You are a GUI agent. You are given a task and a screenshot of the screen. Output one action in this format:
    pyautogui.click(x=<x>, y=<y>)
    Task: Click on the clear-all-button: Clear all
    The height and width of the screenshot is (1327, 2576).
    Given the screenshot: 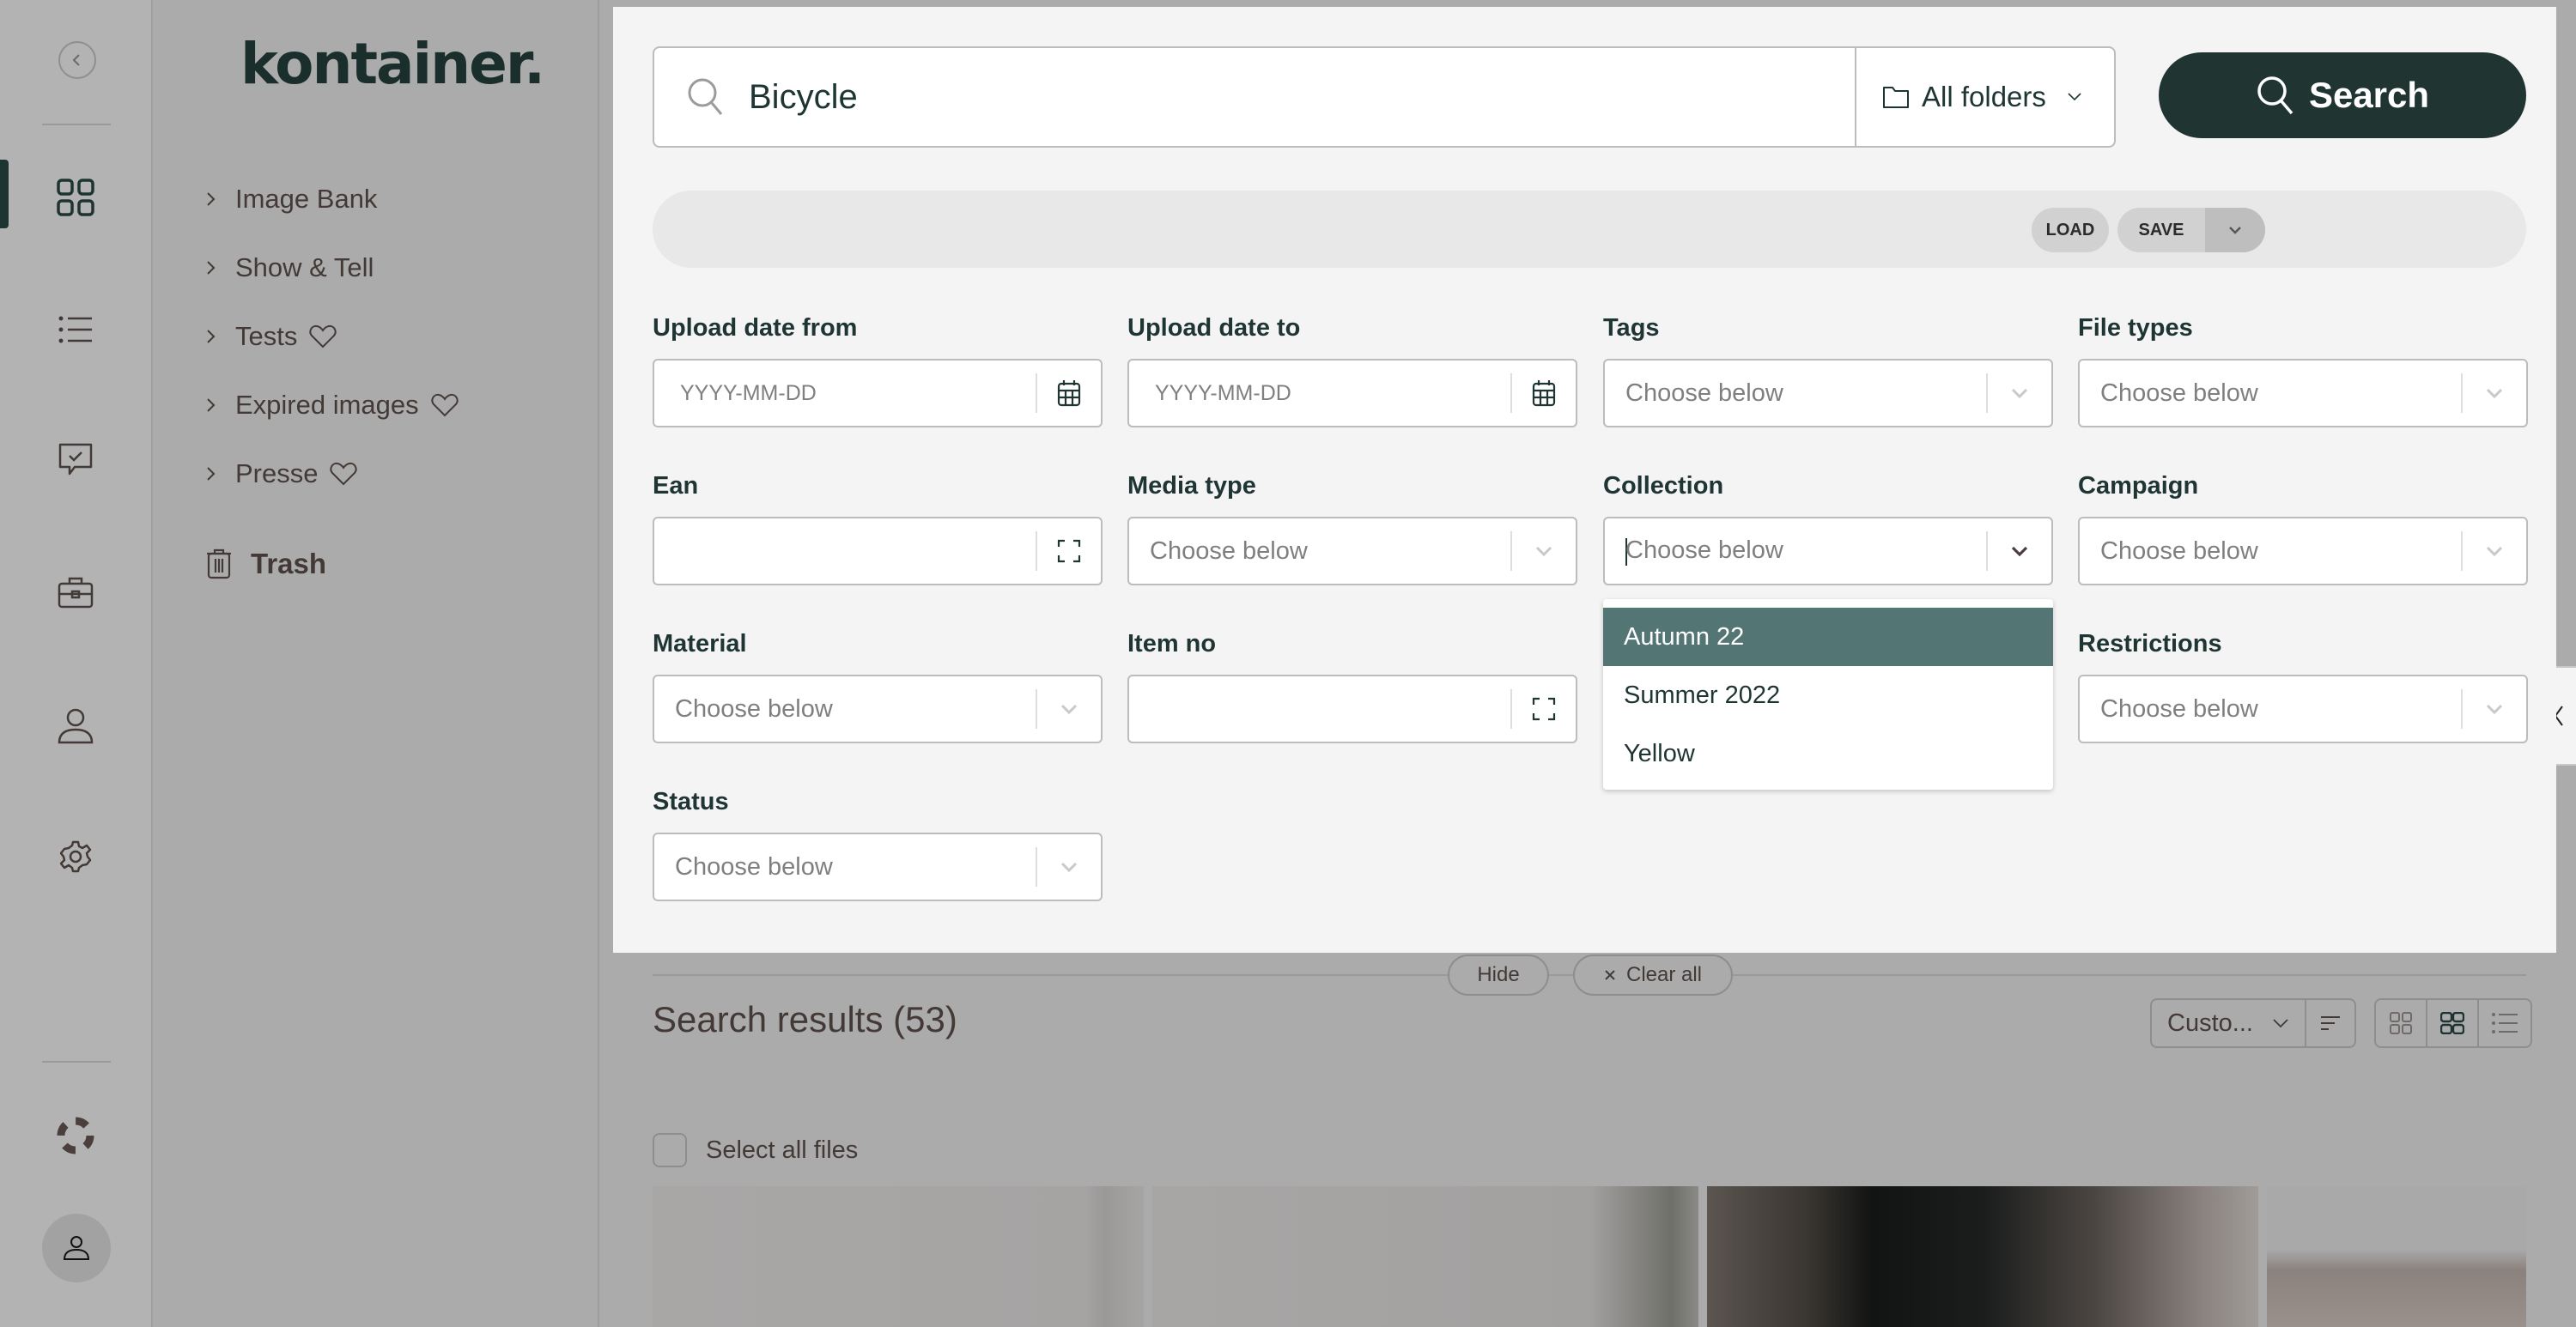 What is the action you would take?
    pyautogui.click(x=1653, y=975)
    